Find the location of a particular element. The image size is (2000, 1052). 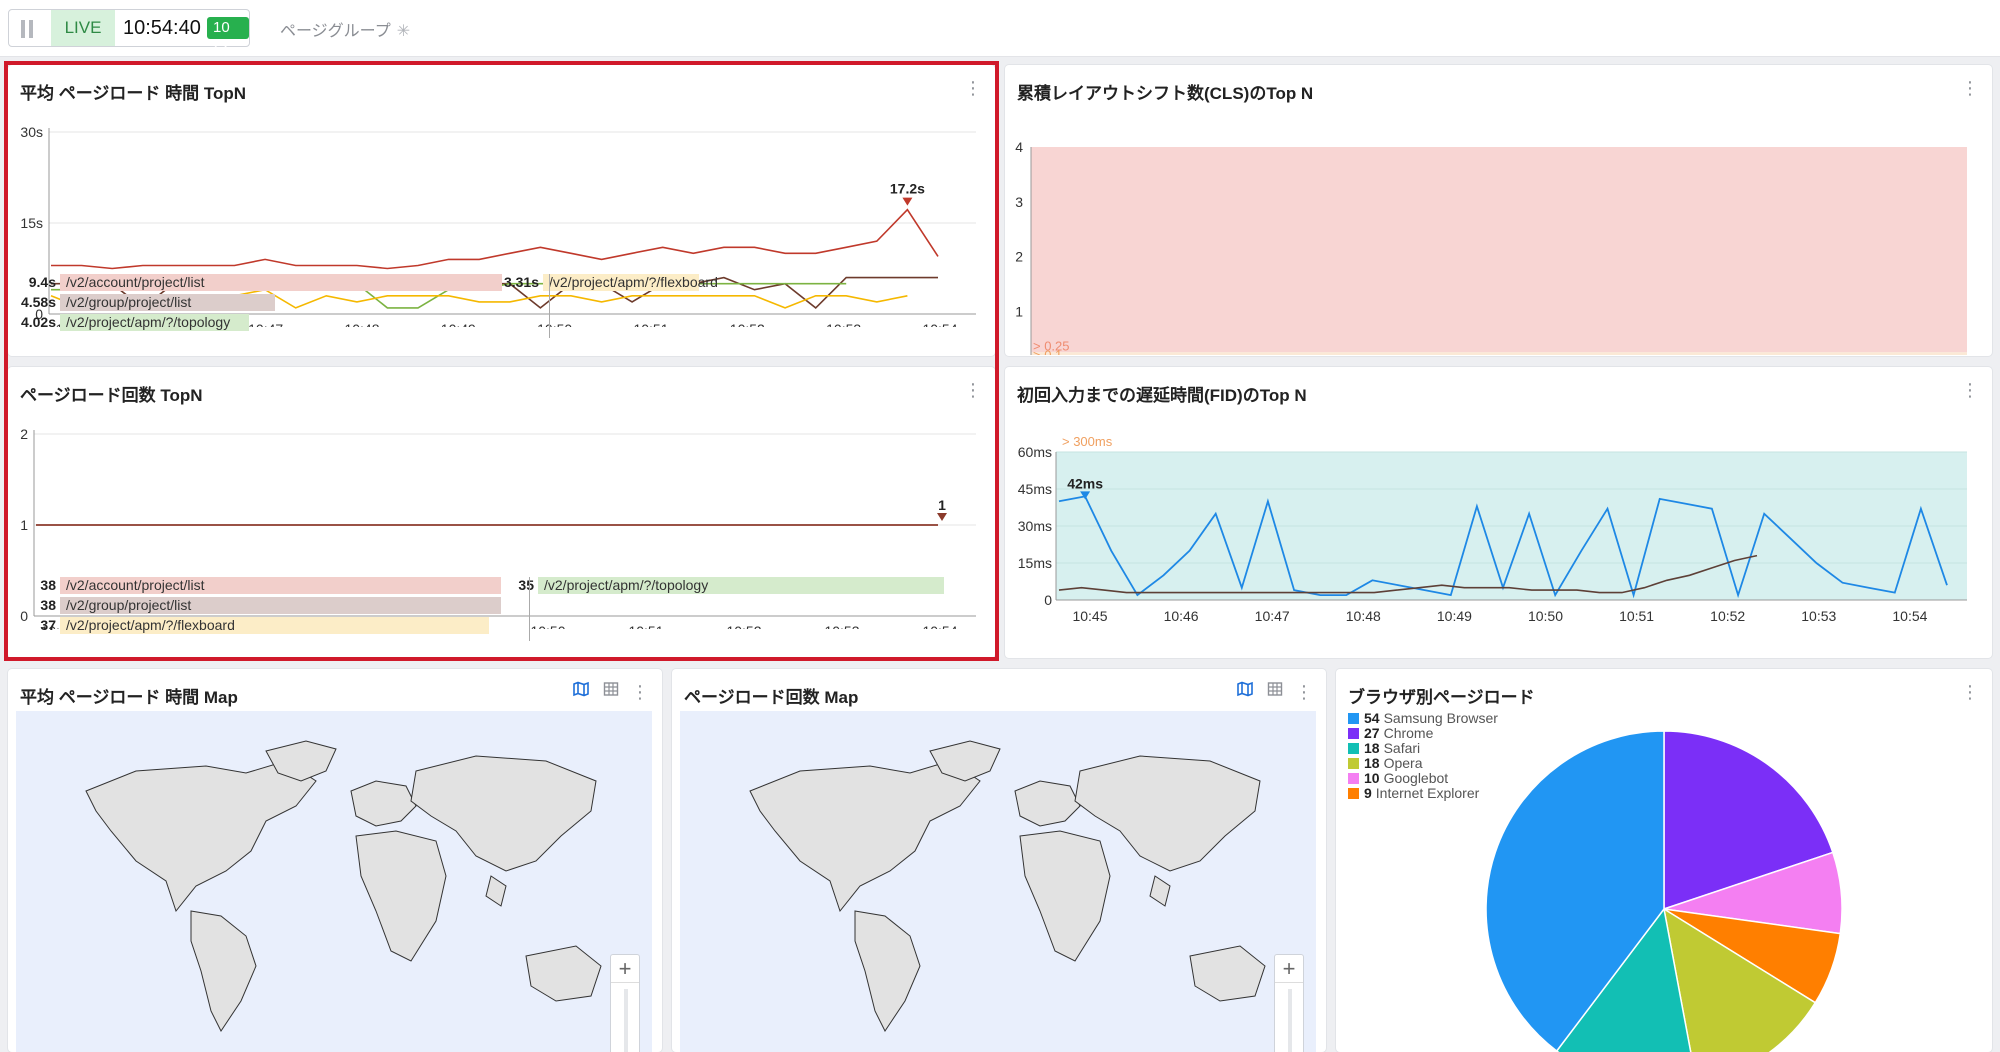

current-time: 10:54:40 is located at coordinates (162, 28).